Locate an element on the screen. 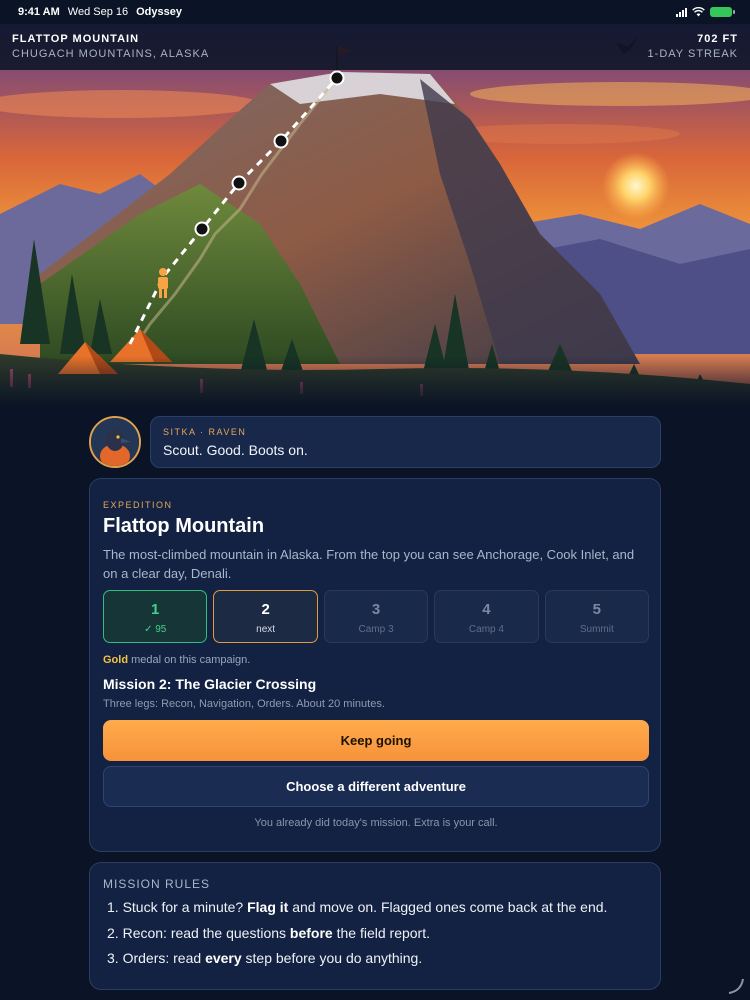 This screenshot has width=750, height=1000. mountain-name: FLATTOP MOUNTAIN is located at coordinates (76, 39).